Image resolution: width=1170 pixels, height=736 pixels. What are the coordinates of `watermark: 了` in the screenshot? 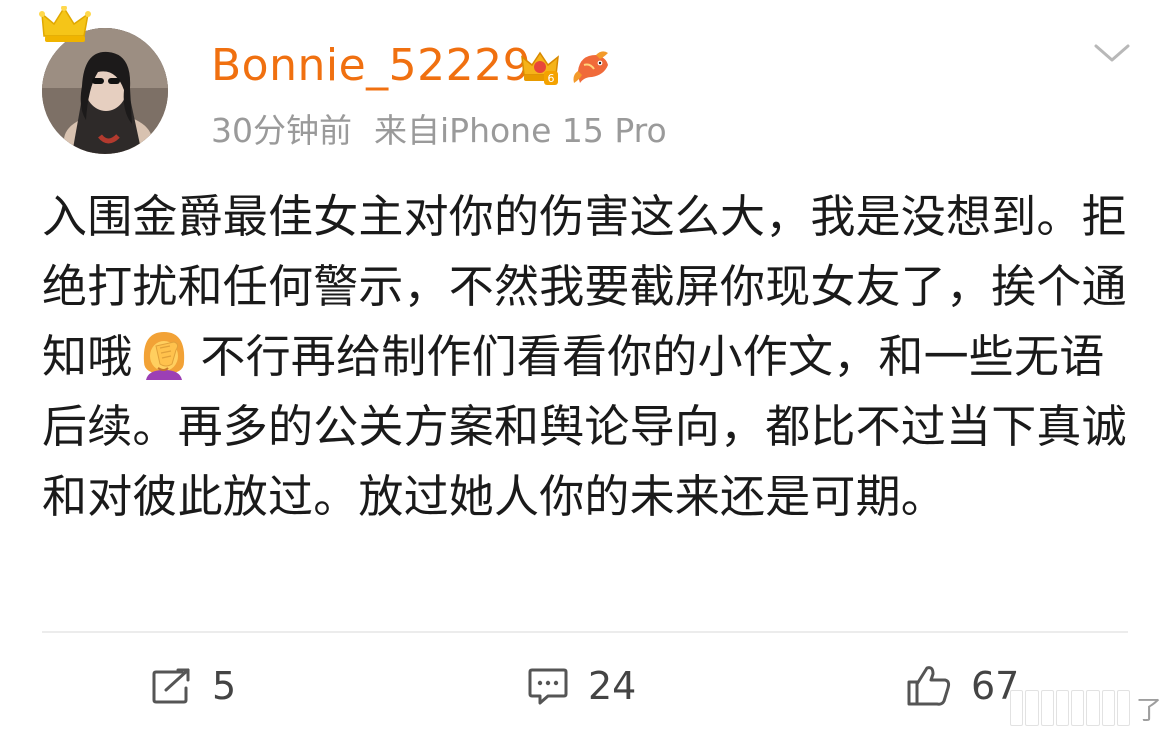 It's located at (1086, 708).